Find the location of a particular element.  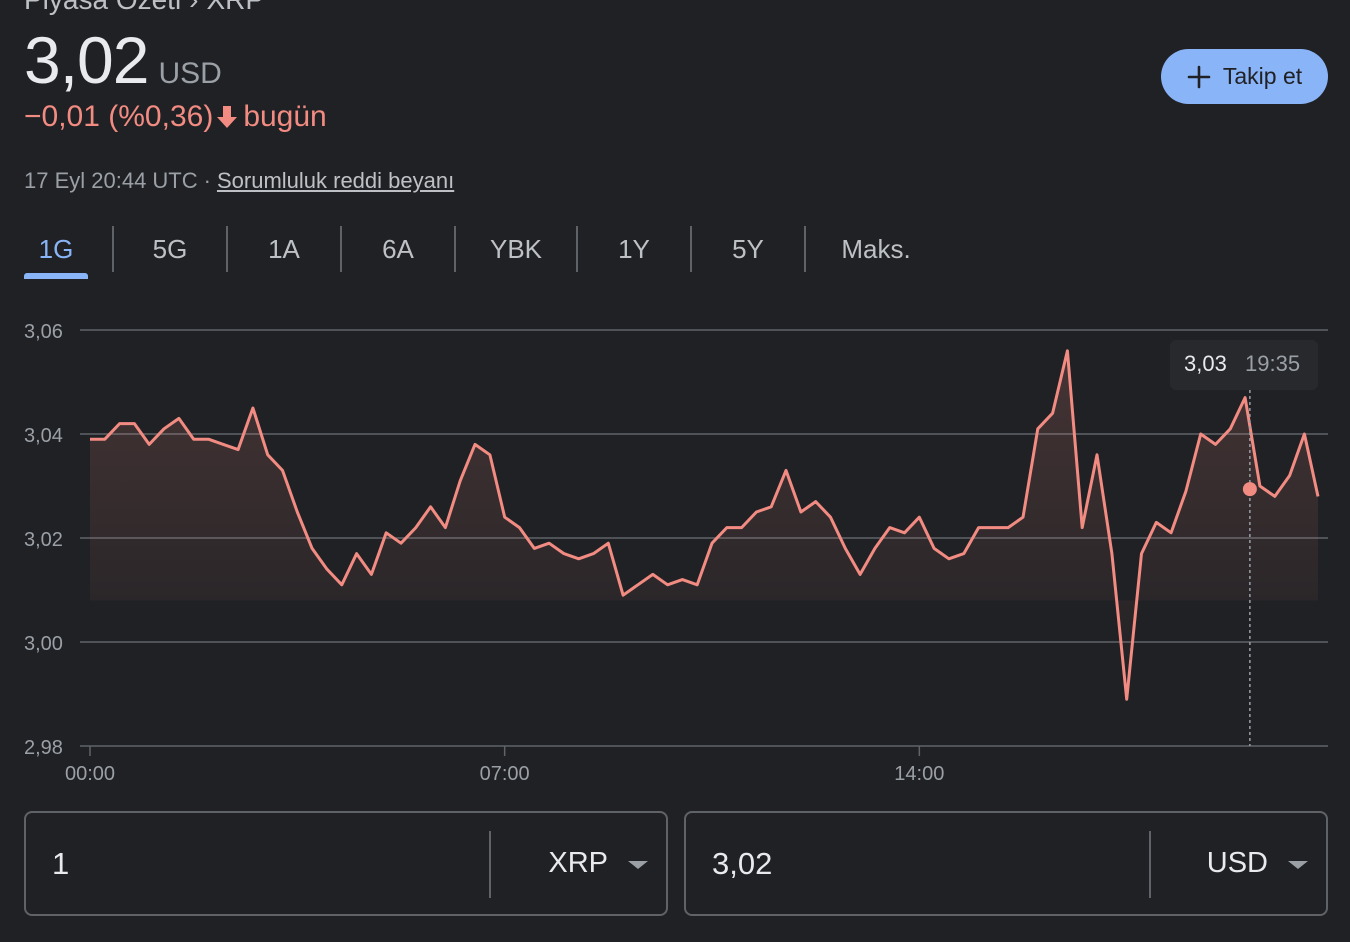

change-period: bugün is located at coordinates (285, 116).